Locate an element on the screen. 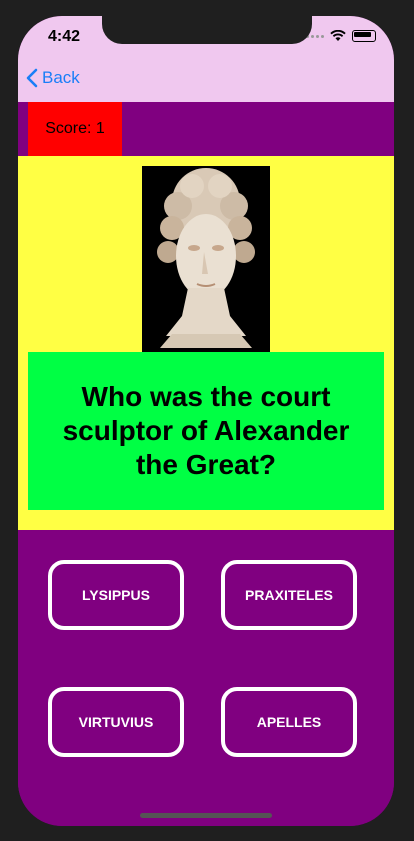 The height and width of the screenshot is (841, 414). battery-icon is located at coordinates (364, 36).